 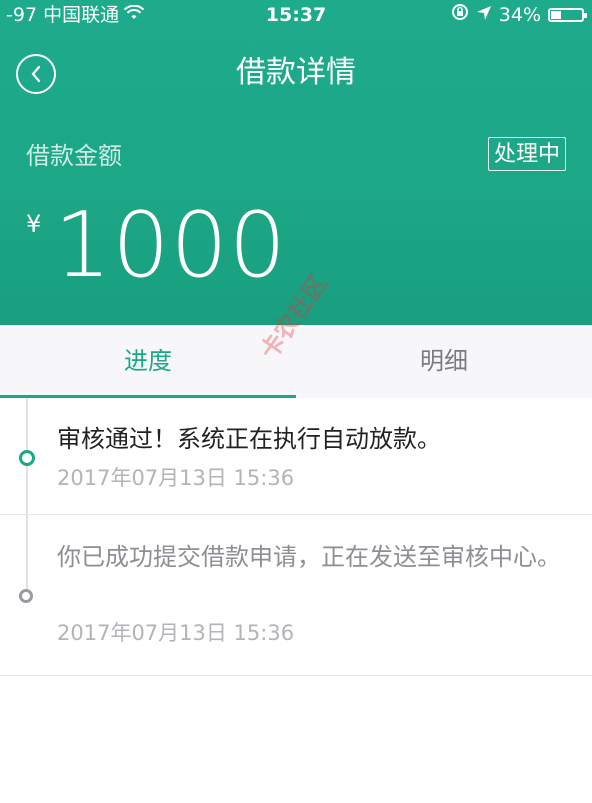 I want to click on tab-progress: 进度, so click(x=148, y=361).